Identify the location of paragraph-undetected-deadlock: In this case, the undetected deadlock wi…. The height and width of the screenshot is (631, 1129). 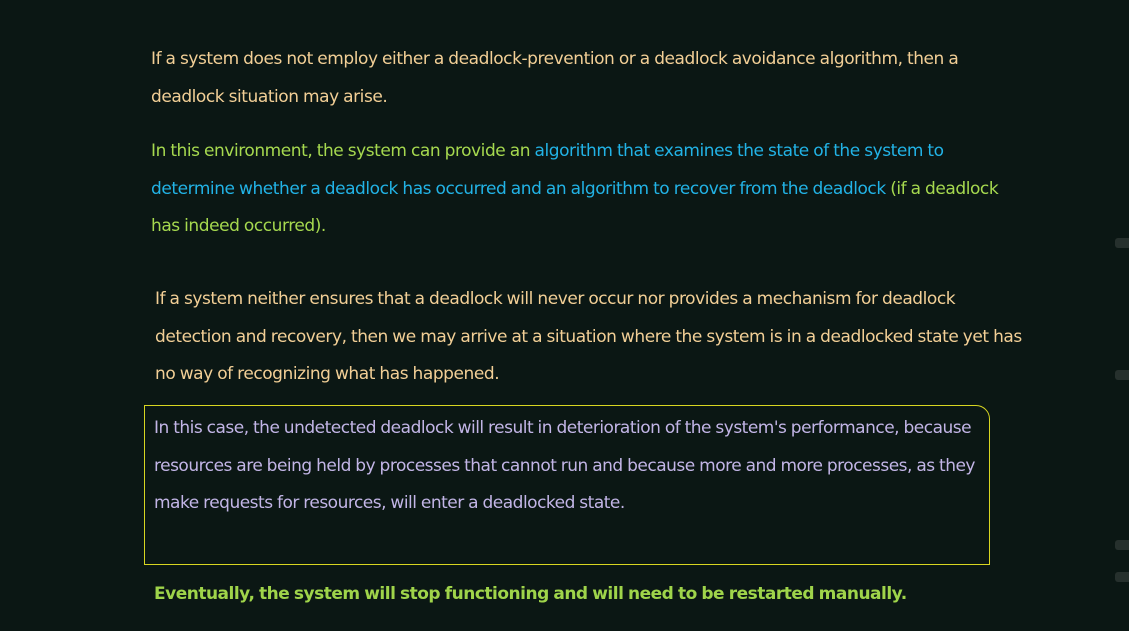
(564, 465).